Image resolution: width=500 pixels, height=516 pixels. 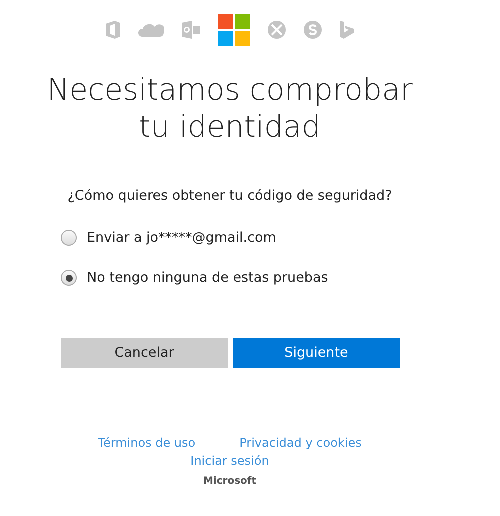 What do you see at coordinates (191, 30) in the screenshot?
I see `mail-icon` at bounding box center [191, 30].